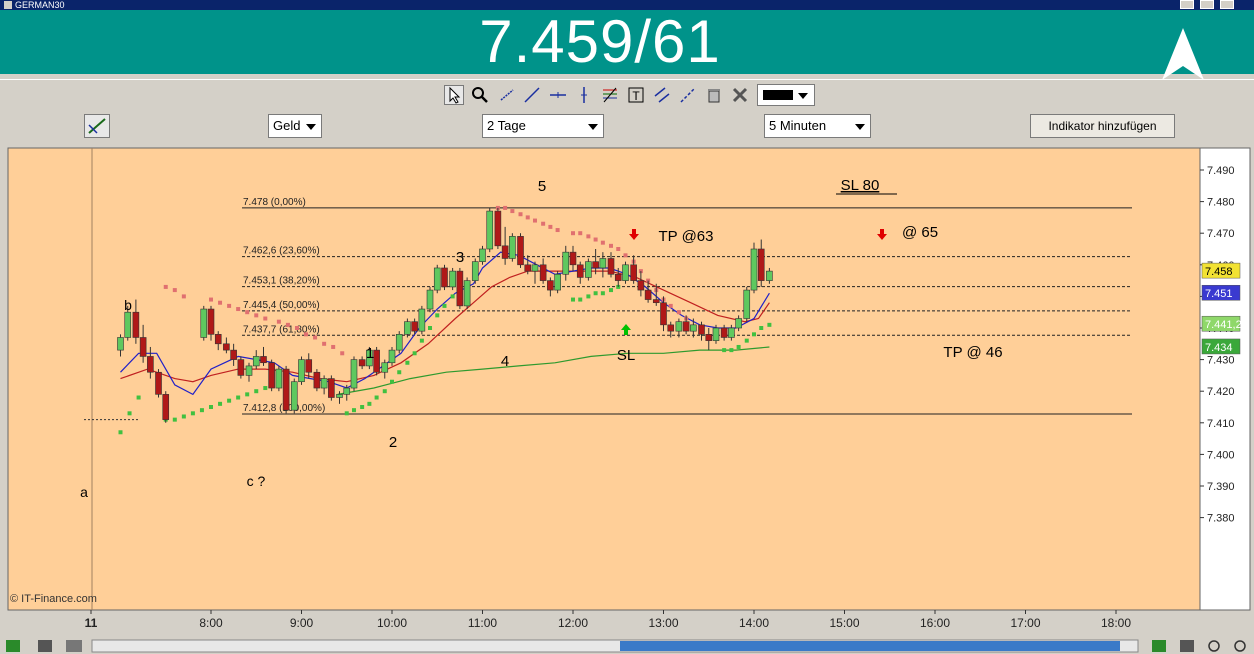 The image size is (1254, 654). What do you see at coordinates (1227, 4) in the screenshot?
I see `close-icon` at bounding box center [1227, 4].